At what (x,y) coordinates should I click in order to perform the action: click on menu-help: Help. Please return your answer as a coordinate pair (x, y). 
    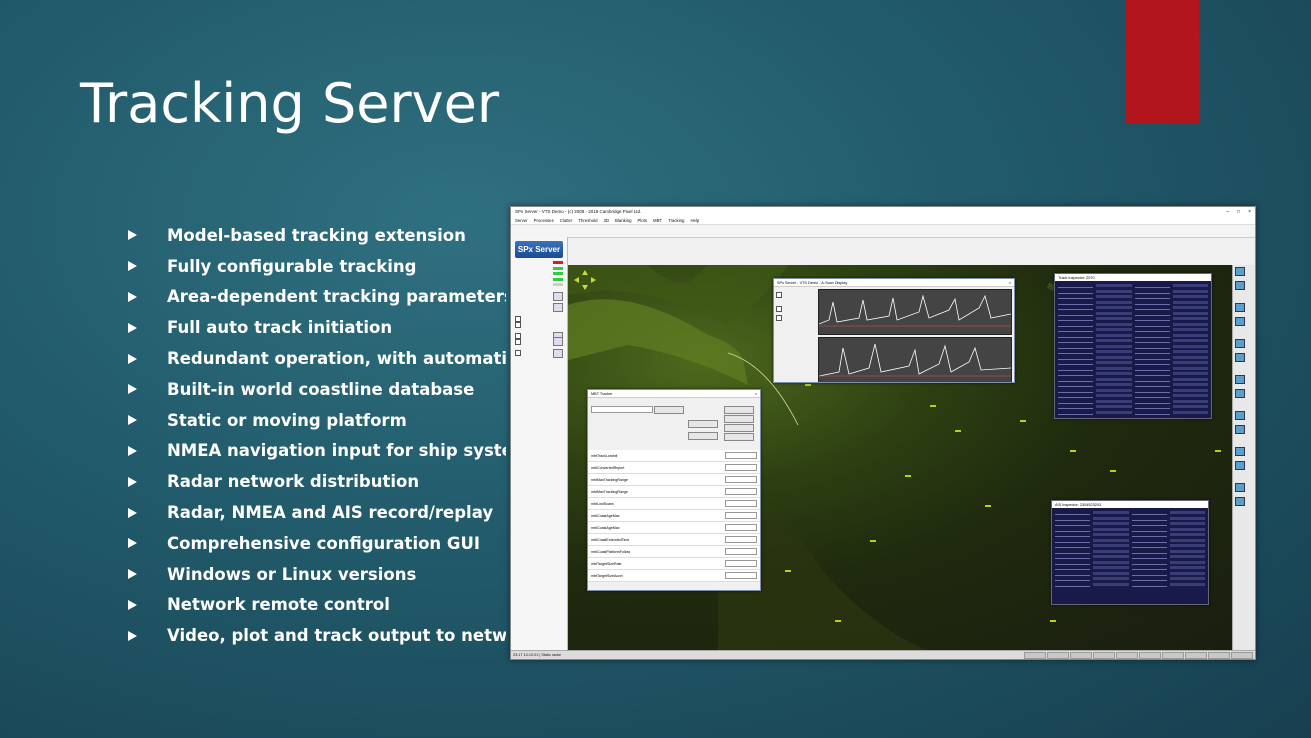
    Looking at the image, I should click on (694, 220).